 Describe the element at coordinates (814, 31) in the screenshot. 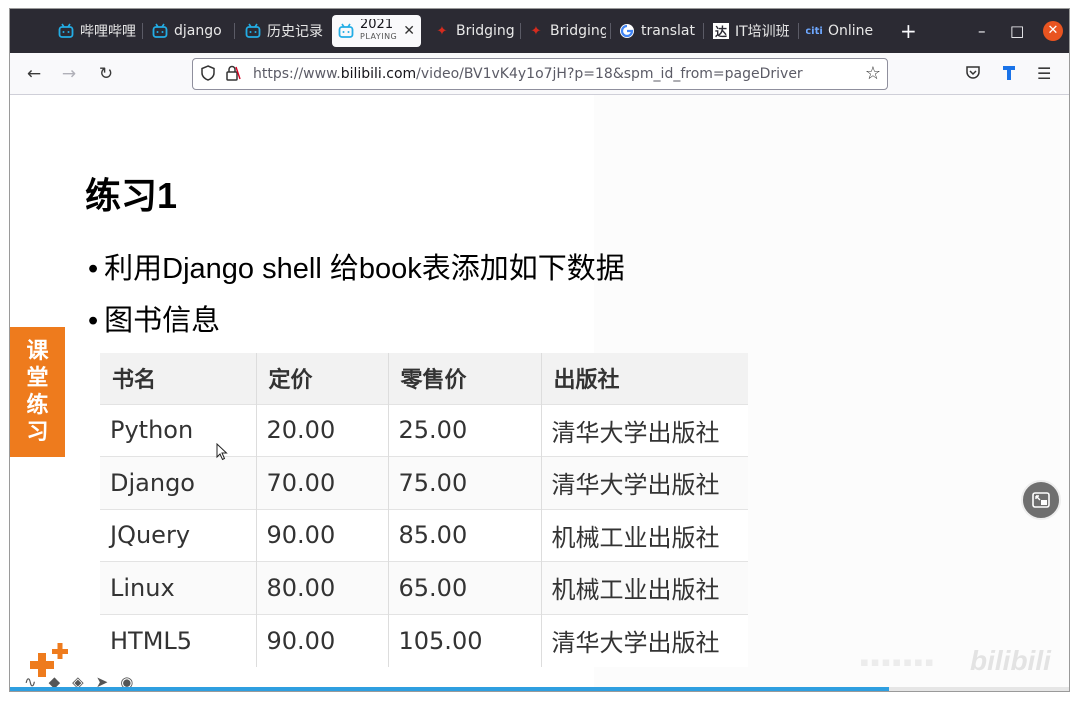

I see `citi-icon: citi` at that location.